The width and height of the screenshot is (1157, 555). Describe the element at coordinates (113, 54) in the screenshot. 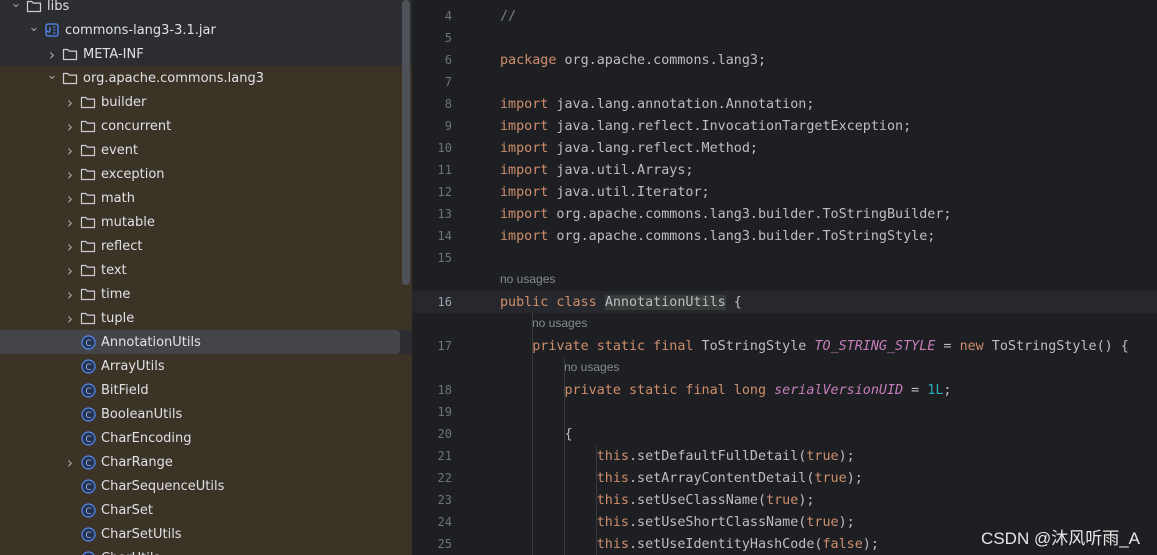

I see `tree-item-label: META-INF` at that location.